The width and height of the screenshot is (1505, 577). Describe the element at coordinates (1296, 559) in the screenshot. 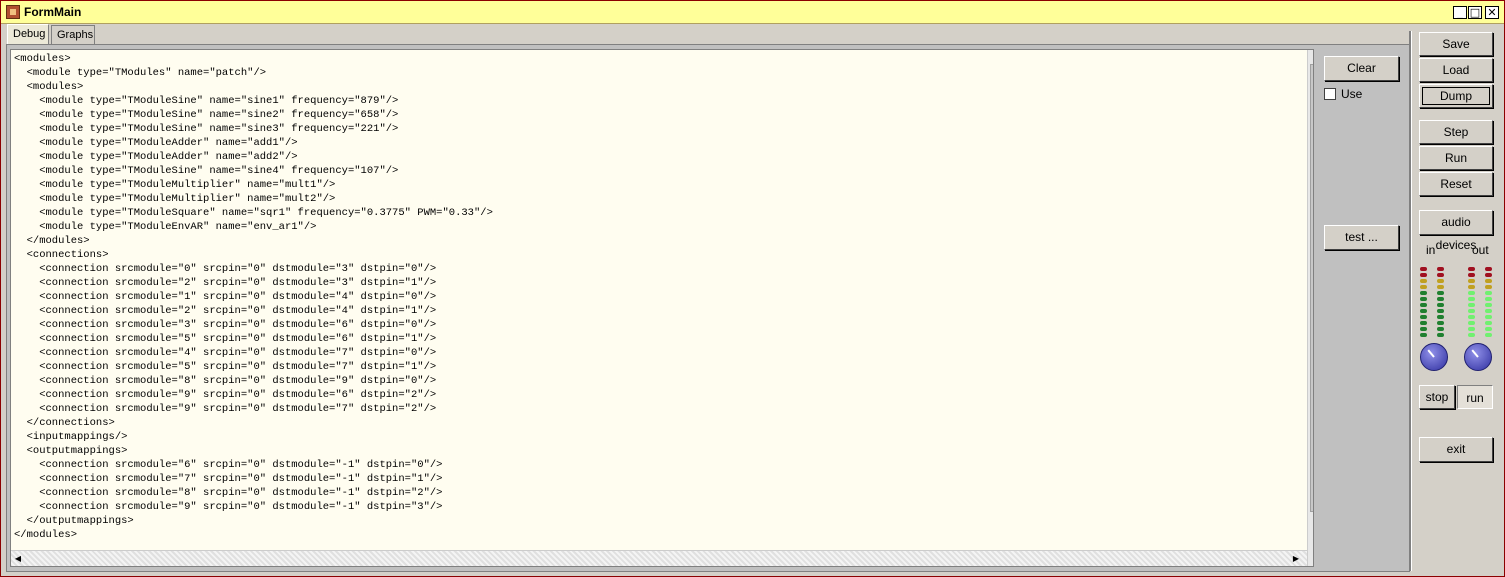

I see `scroll-right-icon: ▶` at that location.